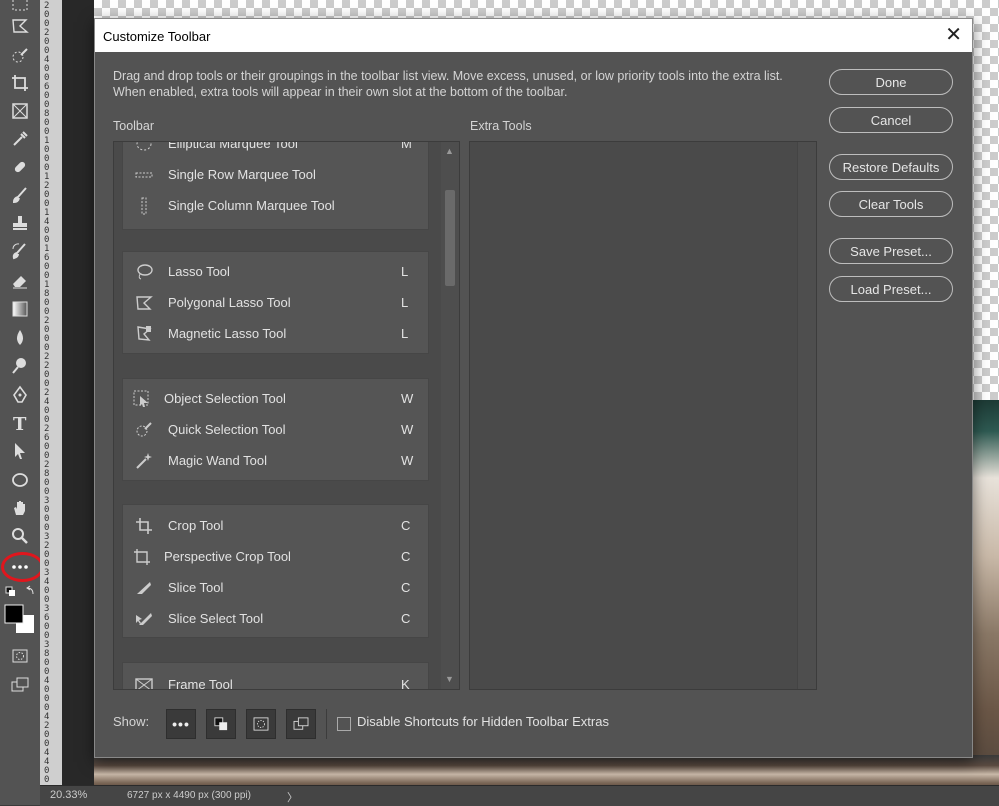 Image resolution: width=999 pixels, height=806 pixels. I want to click on foreground-background-colors, so click(20, 619).